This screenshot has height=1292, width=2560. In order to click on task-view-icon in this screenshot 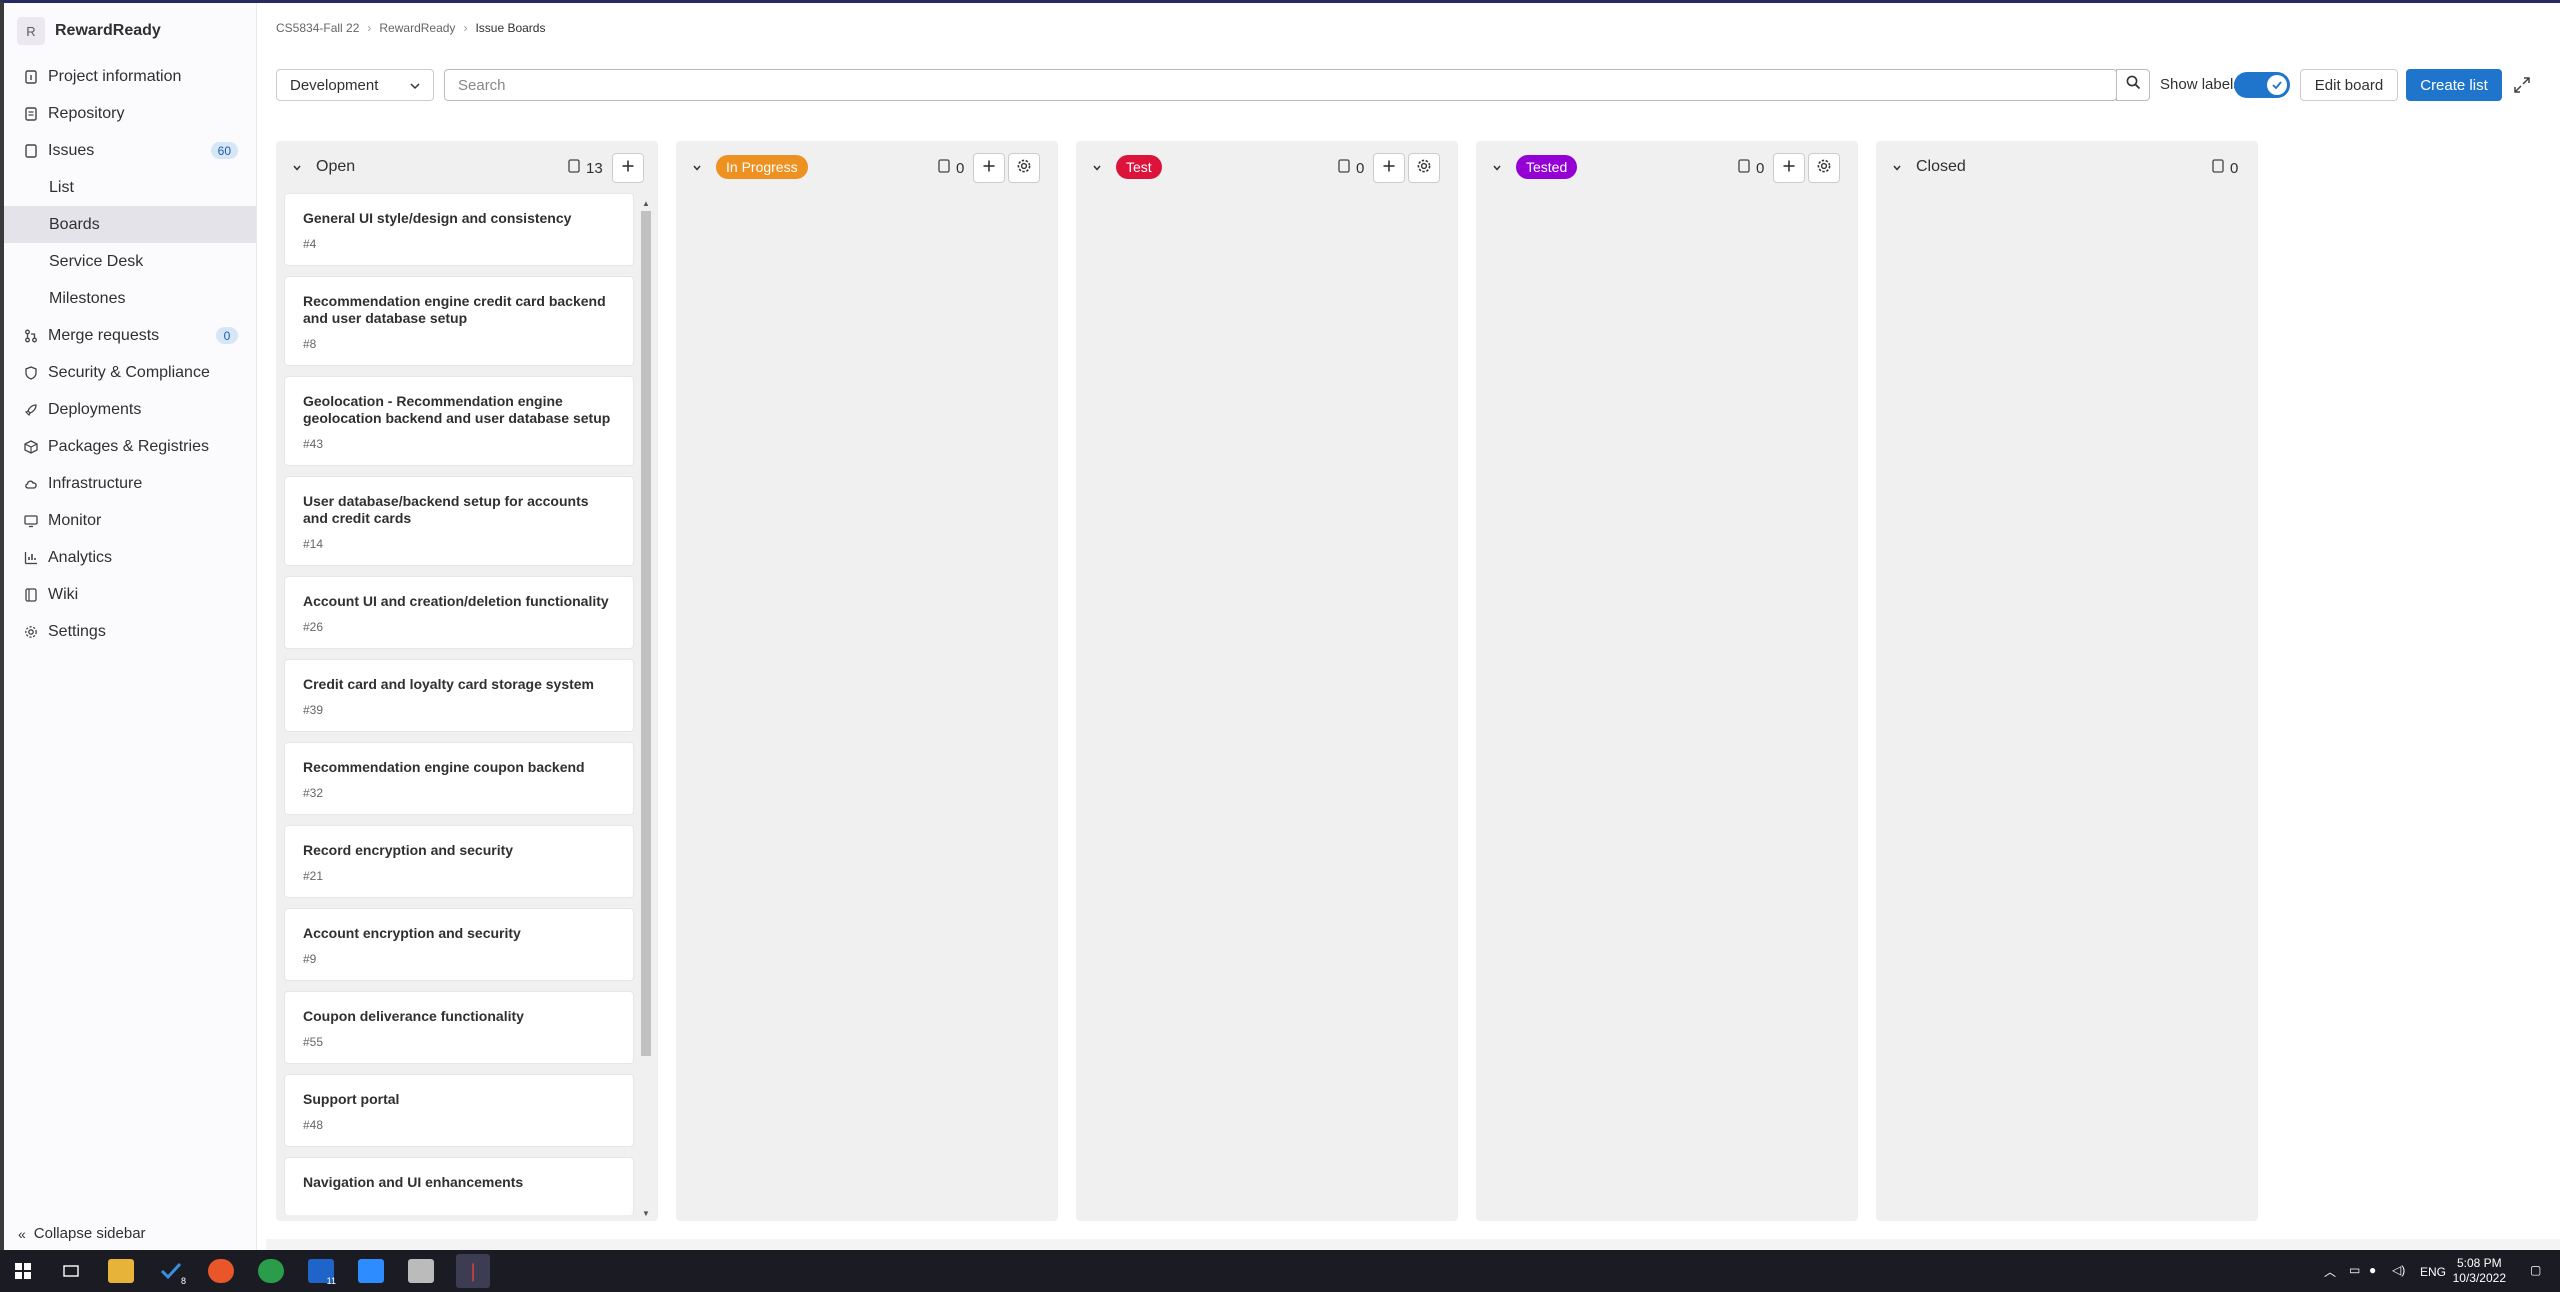, I will do `click(71, 1271)`.